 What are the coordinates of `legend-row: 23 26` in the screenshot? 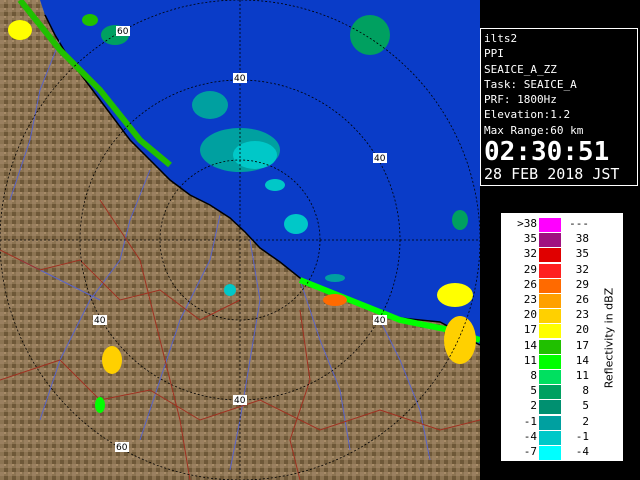 It's located at (545, 301).